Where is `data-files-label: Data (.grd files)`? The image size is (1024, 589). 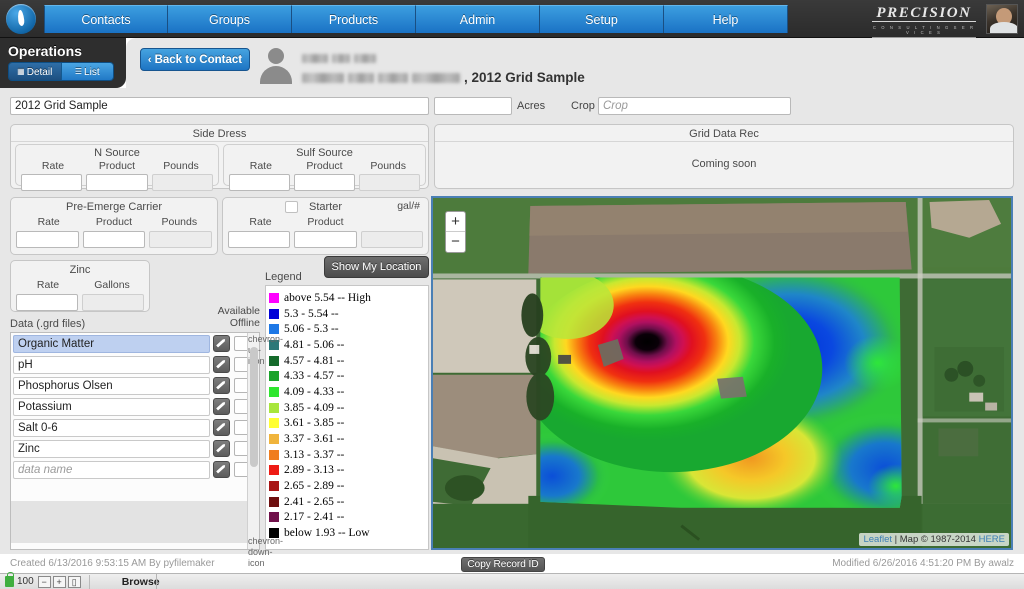 data-files-label: Data (.grd files) is located at coordinates (48, 324).